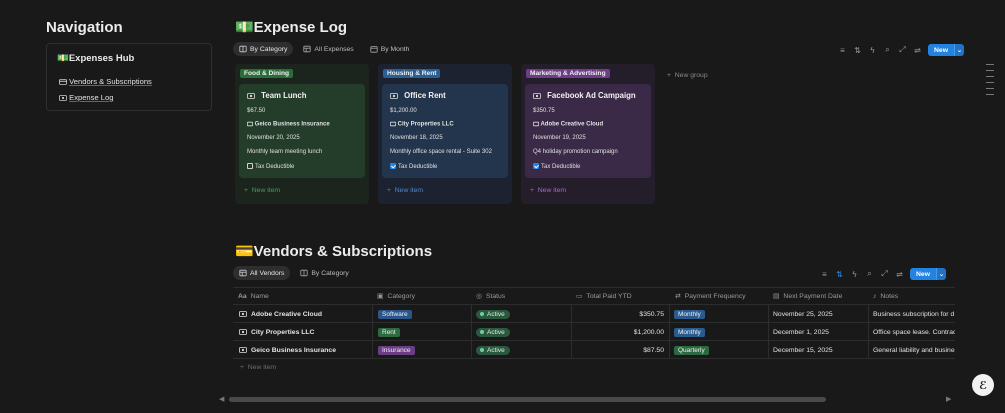 The height and width of the screenshot is (413, 1005). Describe the element at coordinates (422, 350) in the screenshot. I see `cell-category: Insurance` at that location.